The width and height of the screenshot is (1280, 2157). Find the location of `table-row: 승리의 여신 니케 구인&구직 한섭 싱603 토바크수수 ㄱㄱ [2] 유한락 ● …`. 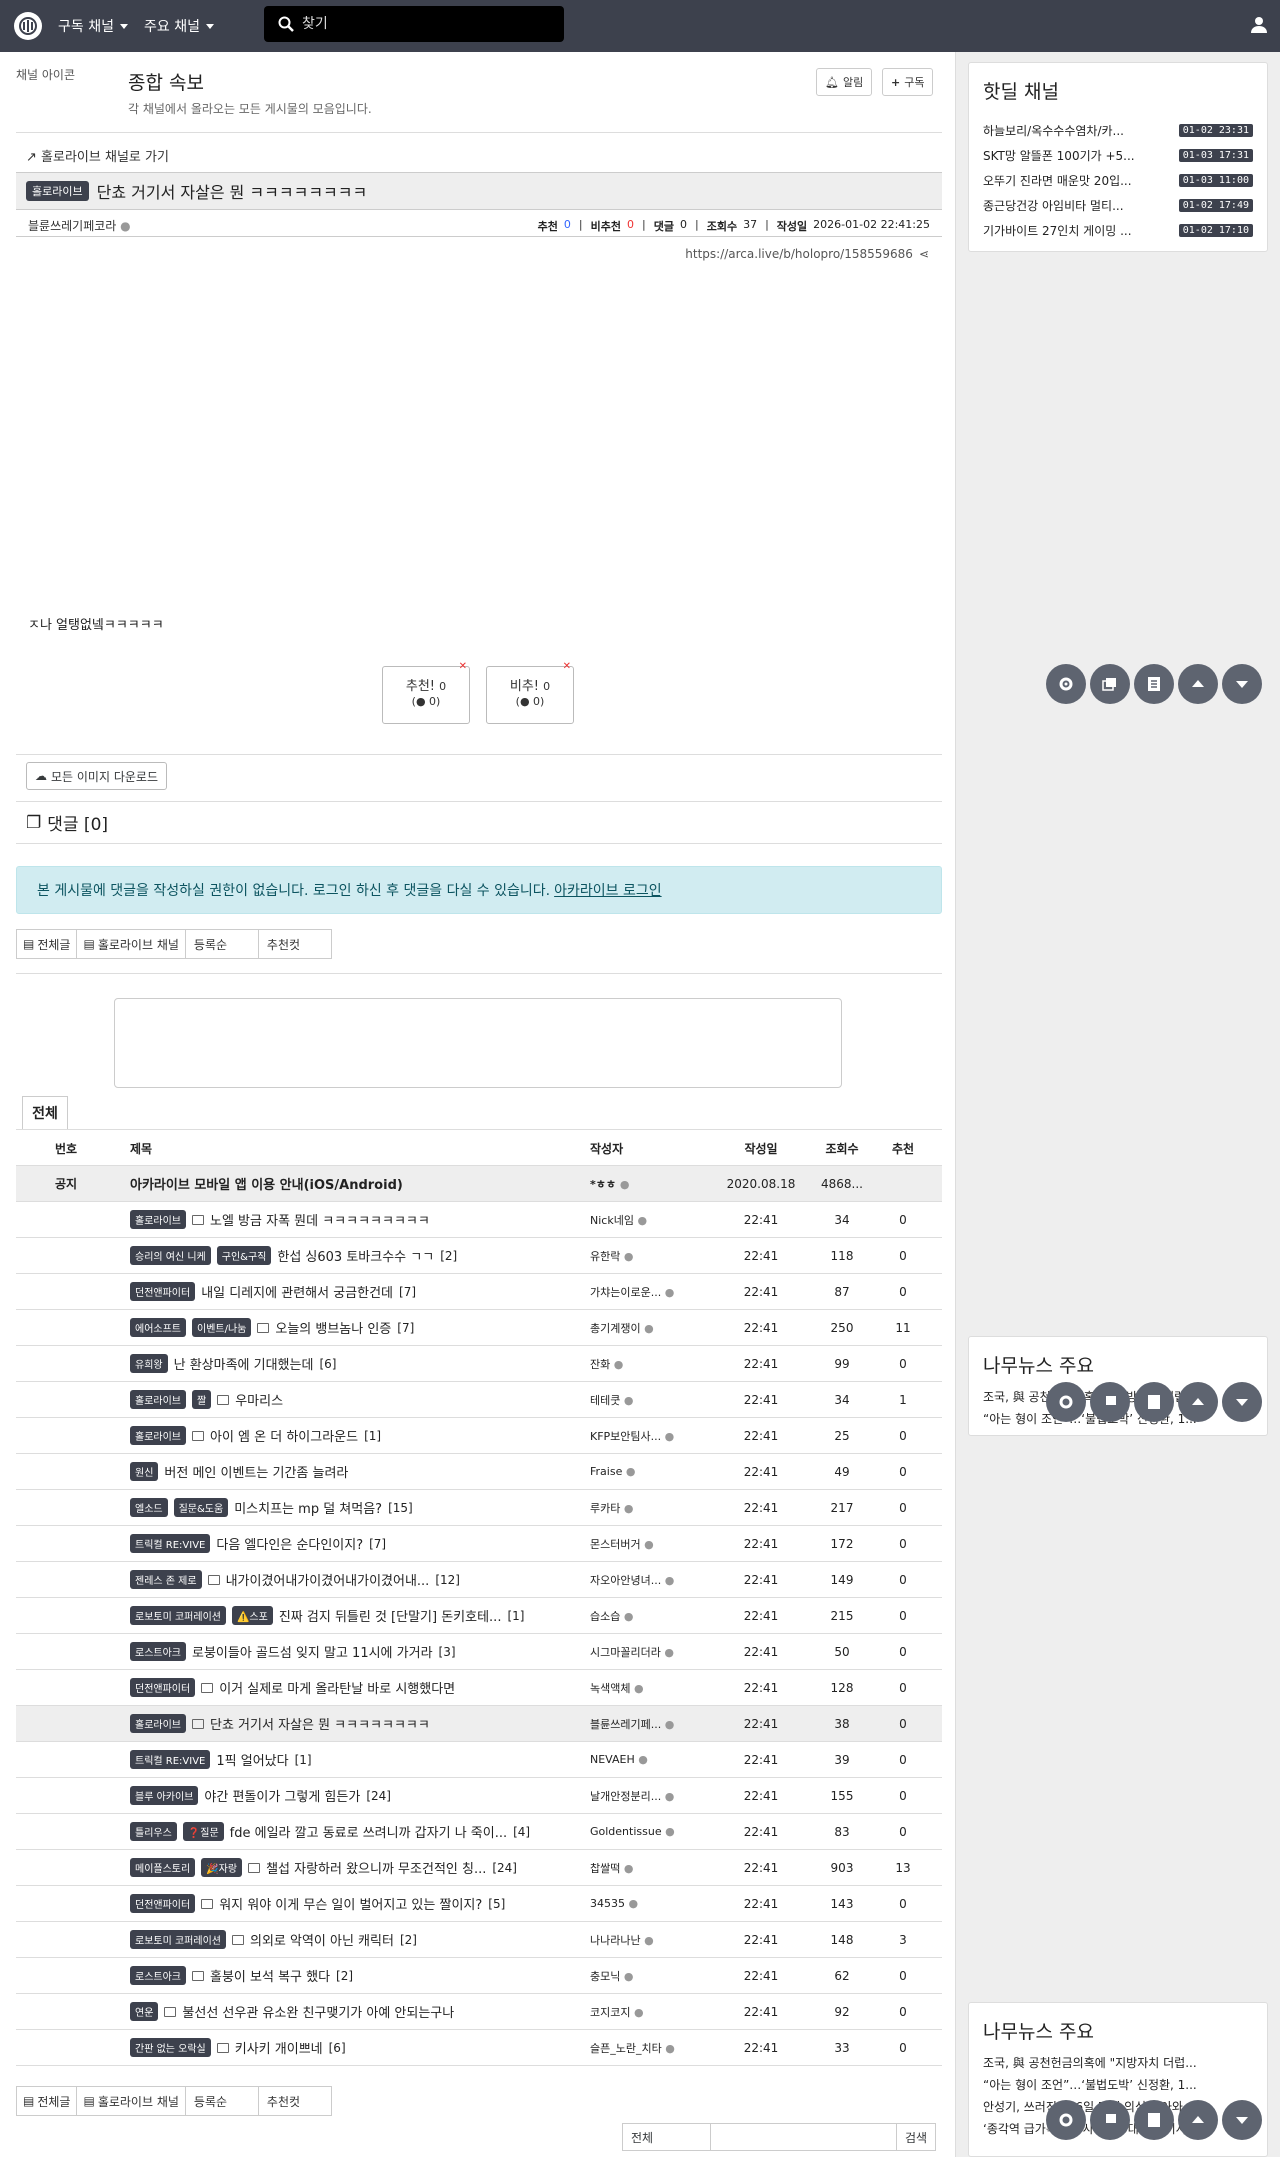

table-row: 승리의 여신 니케 구인&구직 한섭 싱603 토바크수수 ㄱㄱ [2] 유한락 ● … is located at coordinates (479, 1256).